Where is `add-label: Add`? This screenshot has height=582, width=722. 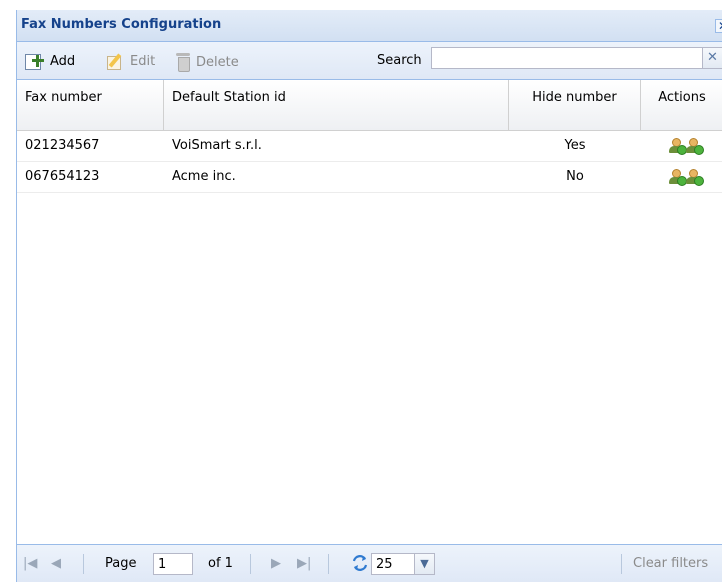 add-label: Add is located at coordinates (63, 61).